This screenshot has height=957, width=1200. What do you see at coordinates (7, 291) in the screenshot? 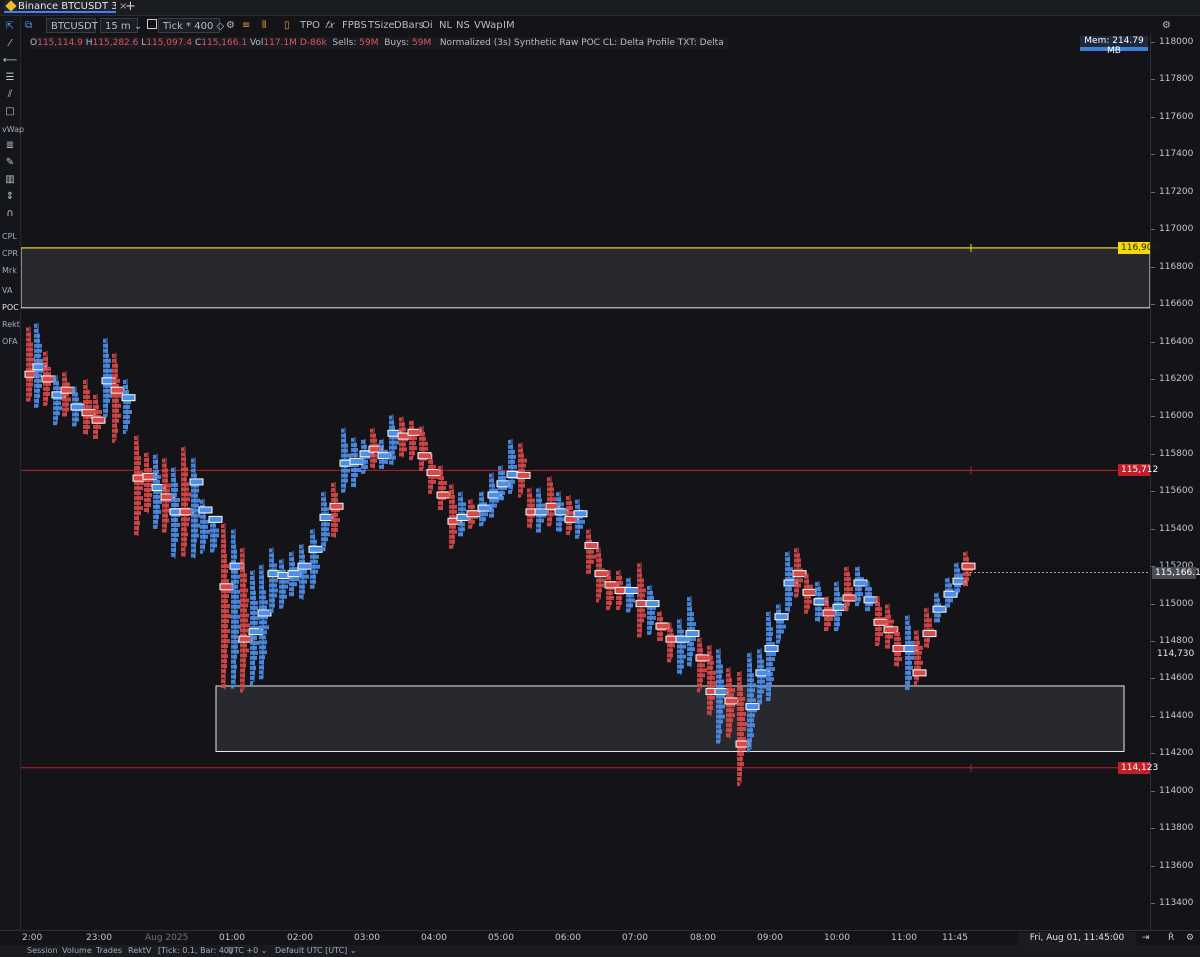
I see `va-tool: VA` at bounding box center [7, 291].